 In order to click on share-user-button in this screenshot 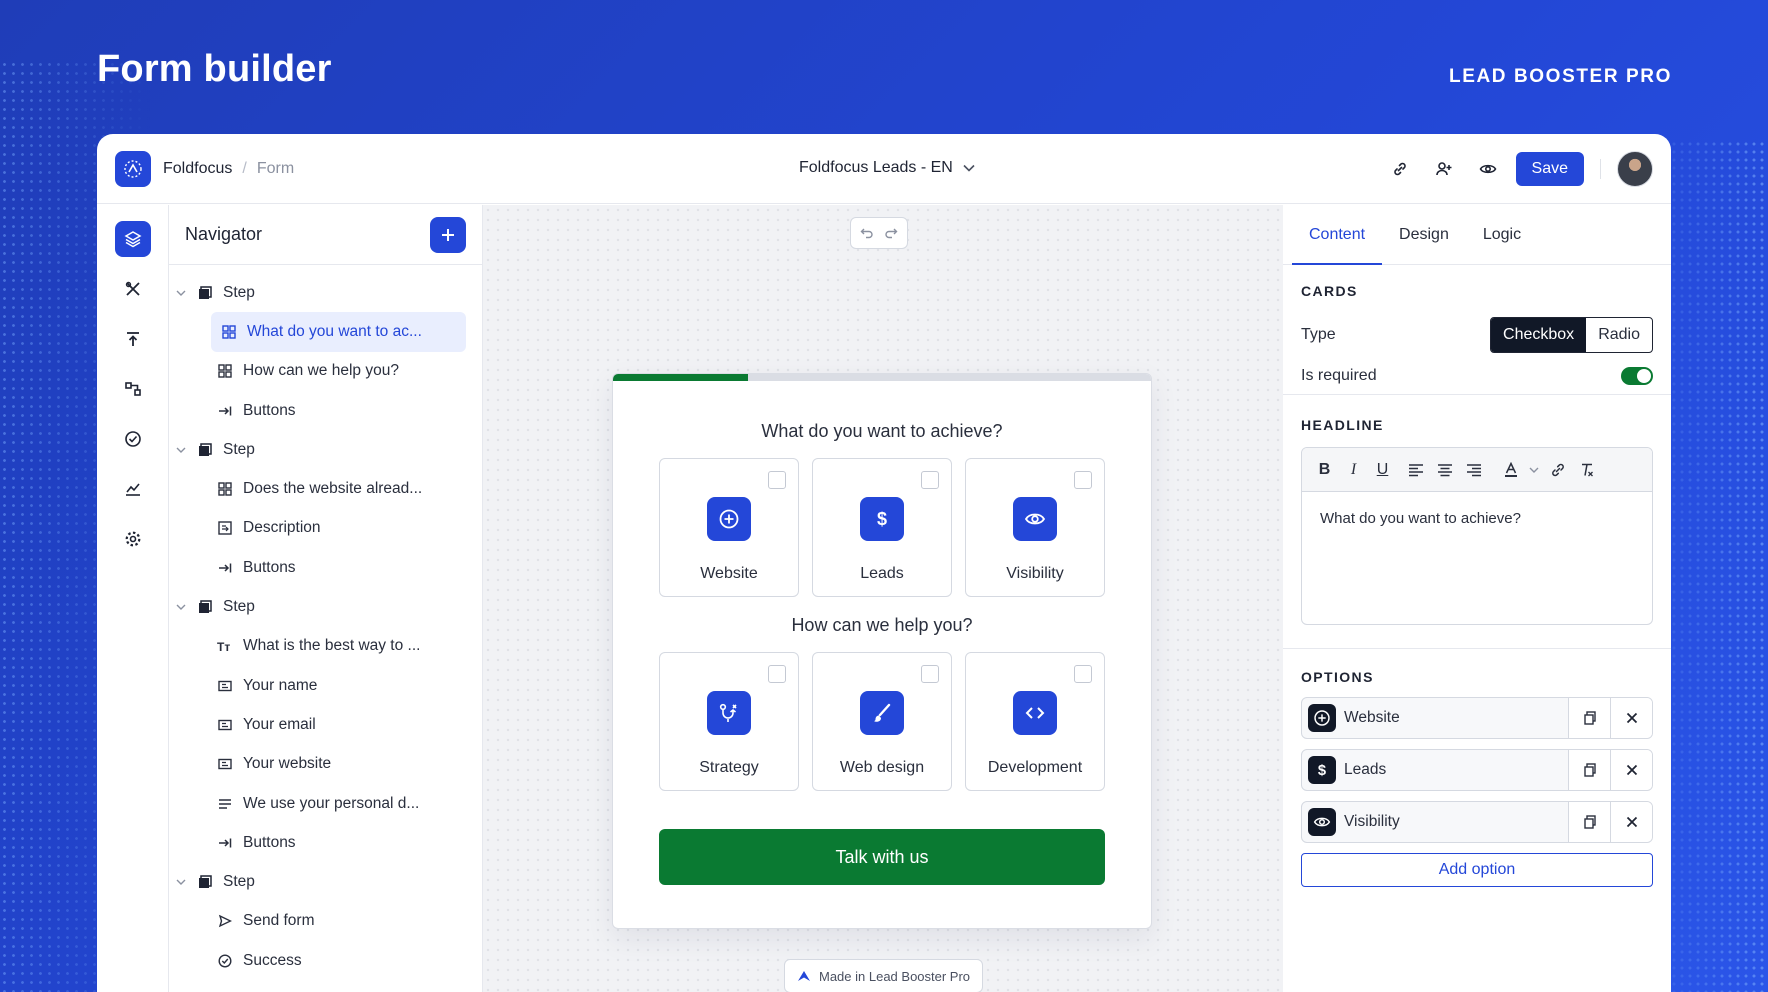, I will do `click(1444, 169)`.